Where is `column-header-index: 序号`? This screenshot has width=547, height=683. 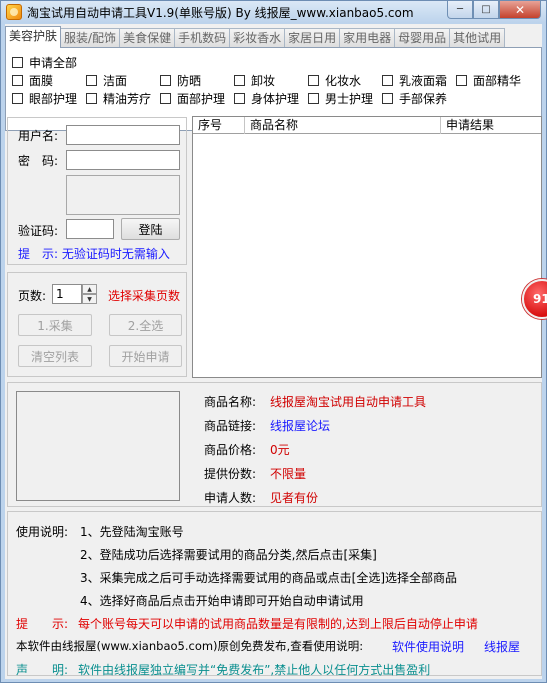 column-header-index: 序号 is located at coordinates (219, 125).